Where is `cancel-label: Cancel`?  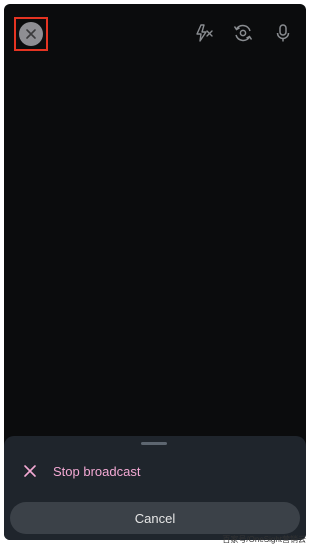 cancel-label: Cancel is located at coordinates (155, 518).